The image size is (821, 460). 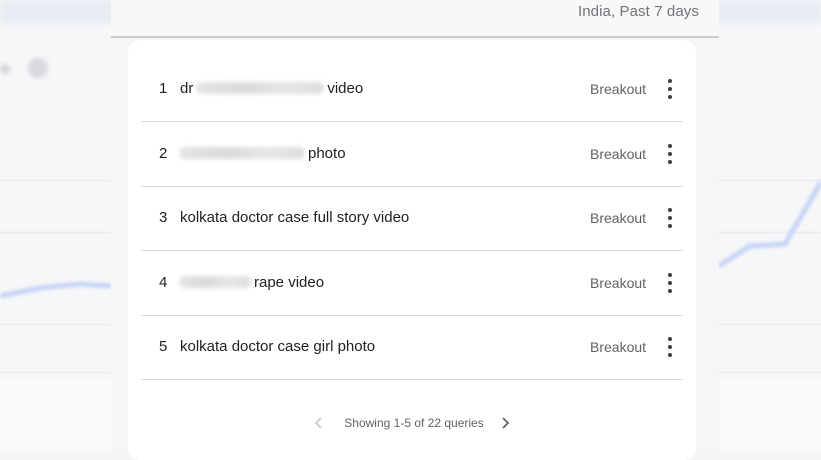 I want to click on region-timeframe-label: India, Past 7 days, so click(x=638, y=11).